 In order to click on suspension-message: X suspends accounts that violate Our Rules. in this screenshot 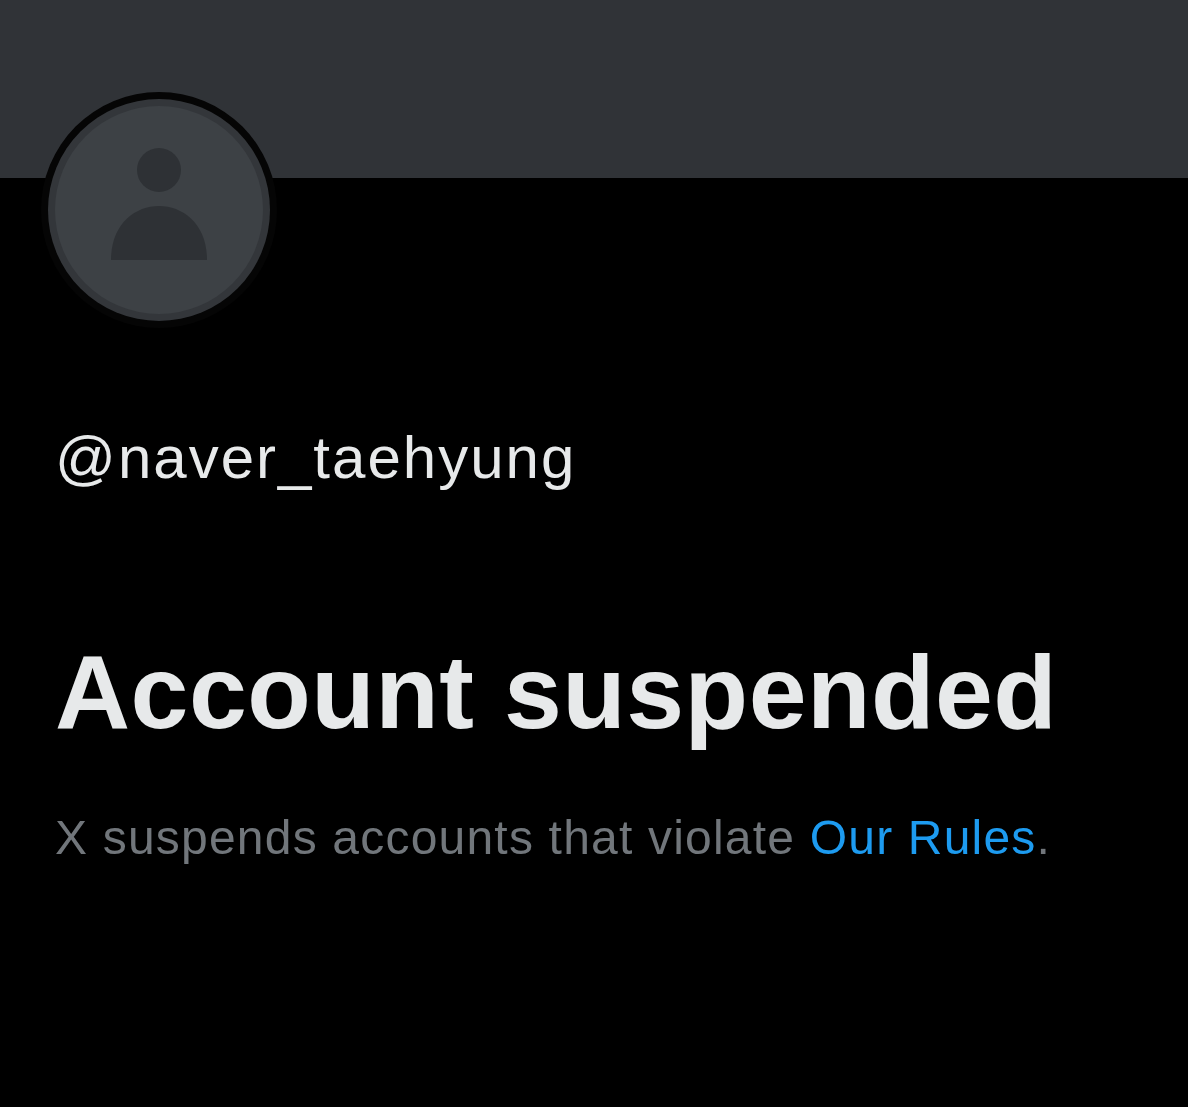, I will do `click(553, 837)`.